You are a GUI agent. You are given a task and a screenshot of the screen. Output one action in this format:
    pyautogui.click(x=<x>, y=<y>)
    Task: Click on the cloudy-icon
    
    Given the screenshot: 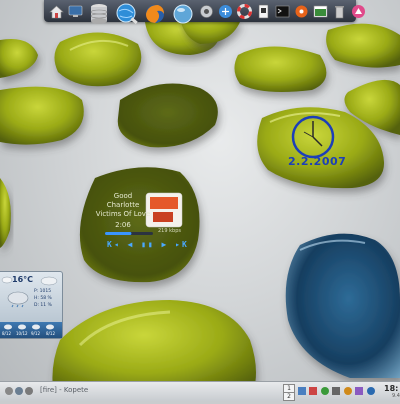 What is the action you would take?
    pyautogui.click(x=49, y=281)
    